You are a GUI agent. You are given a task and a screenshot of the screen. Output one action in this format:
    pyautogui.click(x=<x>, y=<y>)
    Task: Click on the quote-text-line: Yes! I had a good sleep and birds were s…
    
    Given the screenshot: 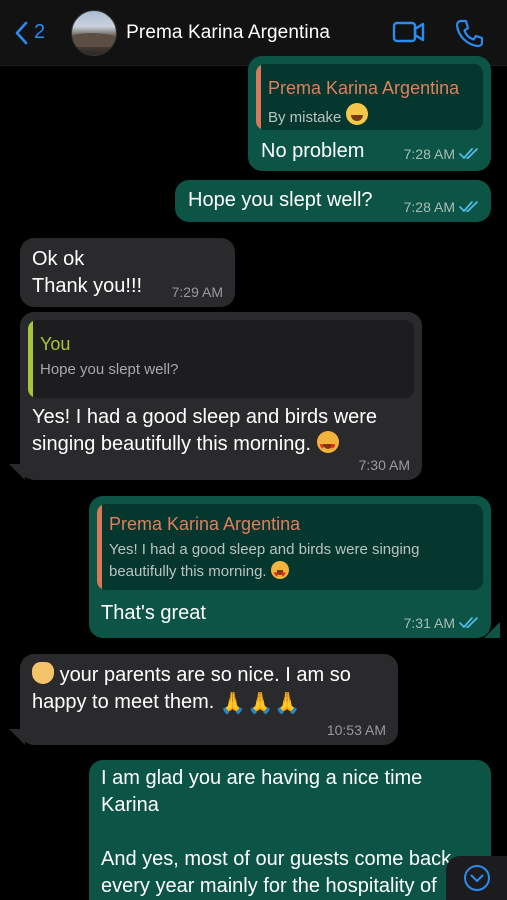 What is the action you would take?
    pyautogui.click(x=264, y=549)
    